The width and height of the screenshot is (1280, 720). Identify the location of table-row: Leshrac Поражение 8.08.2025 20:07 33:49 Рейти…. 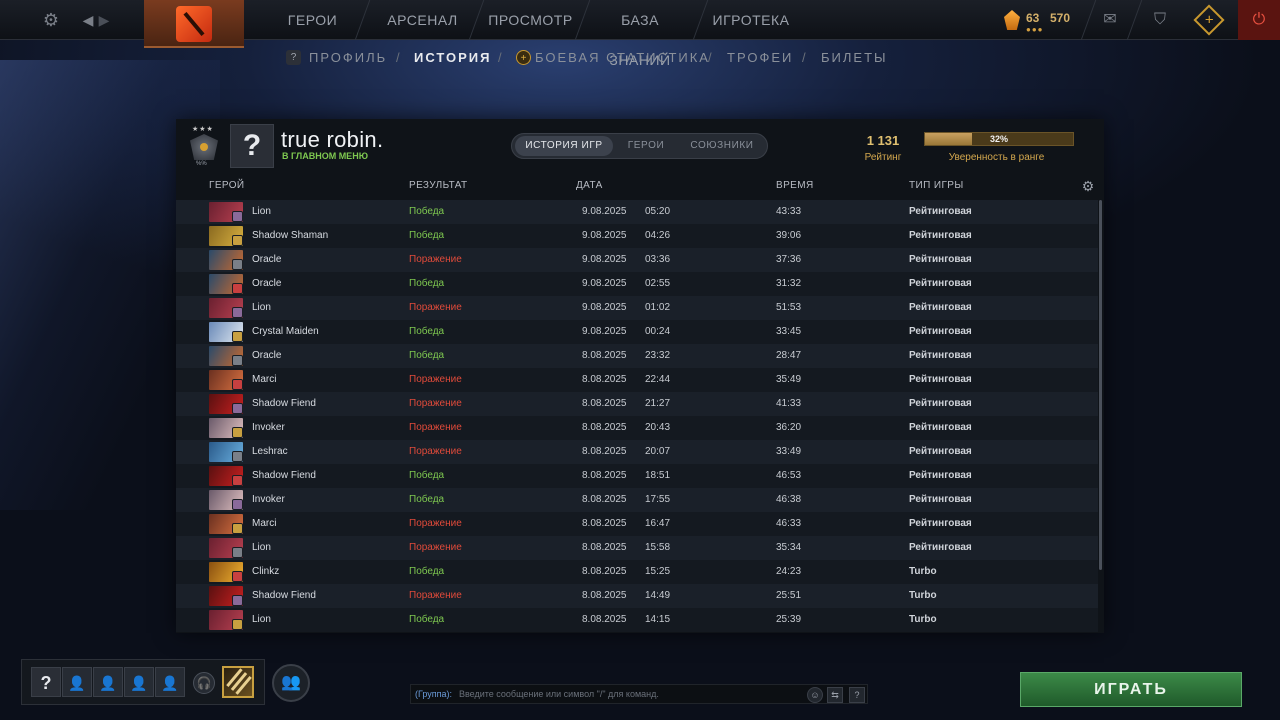
(637, 452).